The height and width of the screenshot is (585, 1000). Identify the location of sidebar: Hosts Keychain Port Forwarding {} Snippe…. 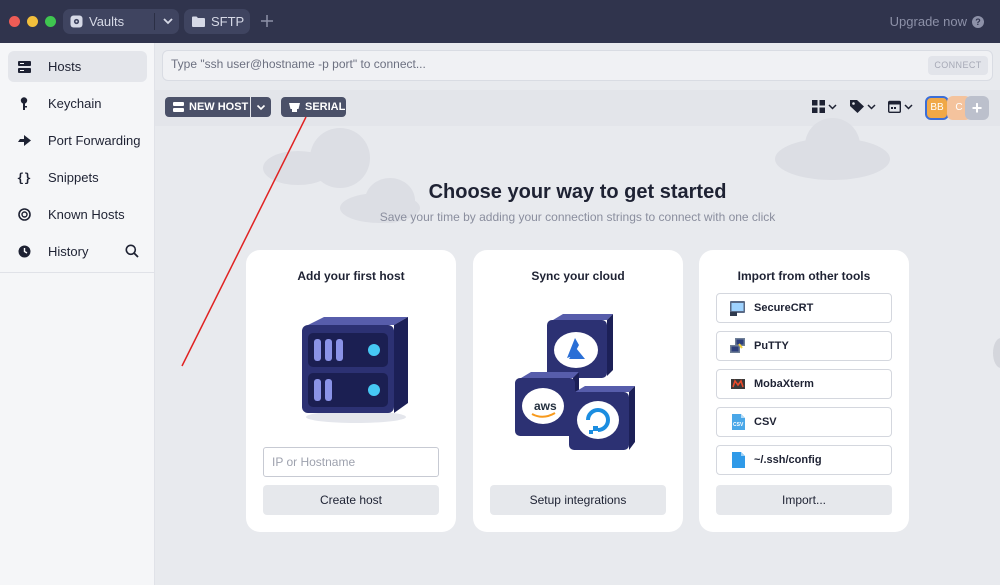
(77, 314).